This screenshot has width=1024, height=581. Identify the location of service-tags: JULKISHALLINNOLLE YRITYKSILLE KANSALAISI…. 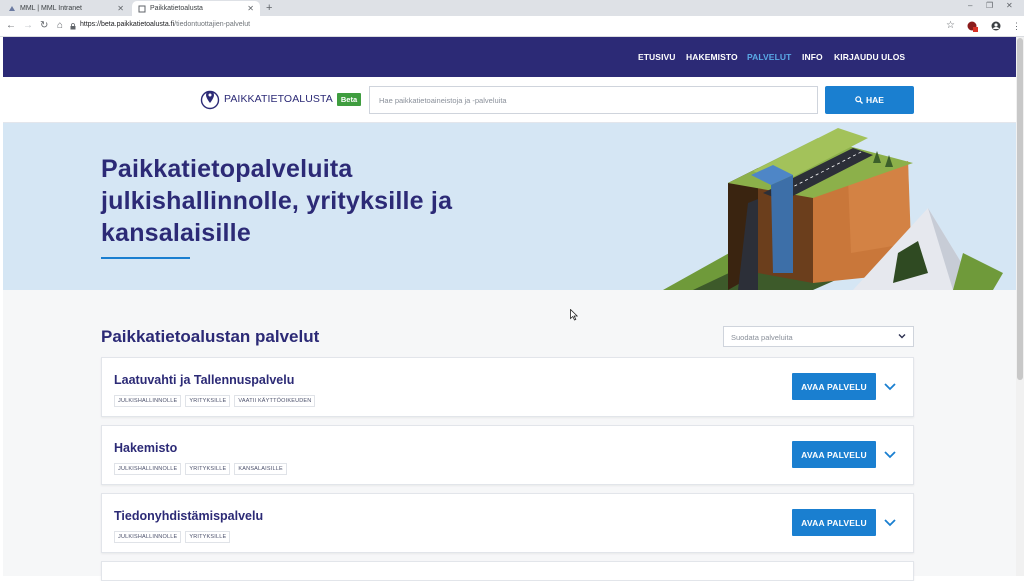
(202, 469).